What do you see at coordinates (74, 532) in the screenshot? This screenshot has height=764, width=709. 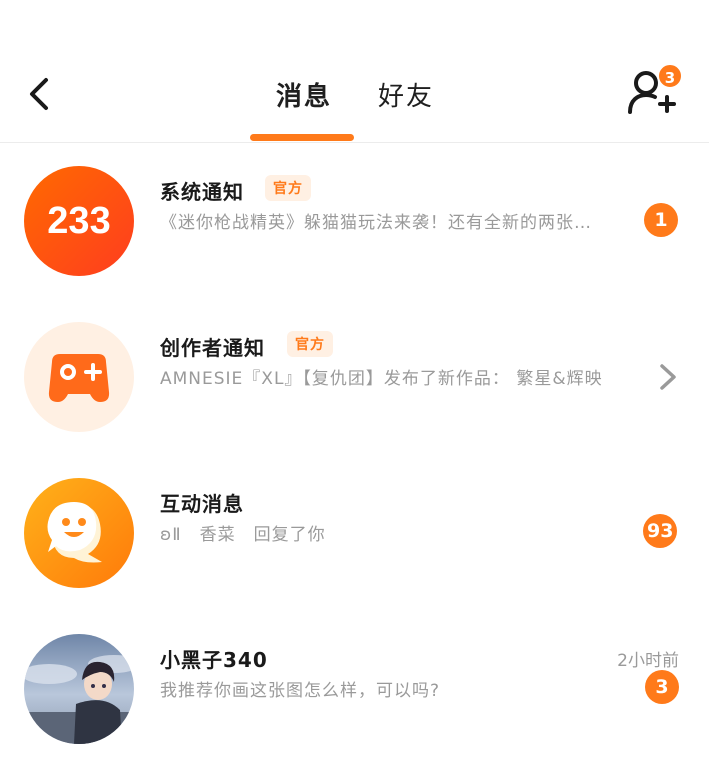 I see `chat-bubble-face-icon` at bounding box center [74, 532].